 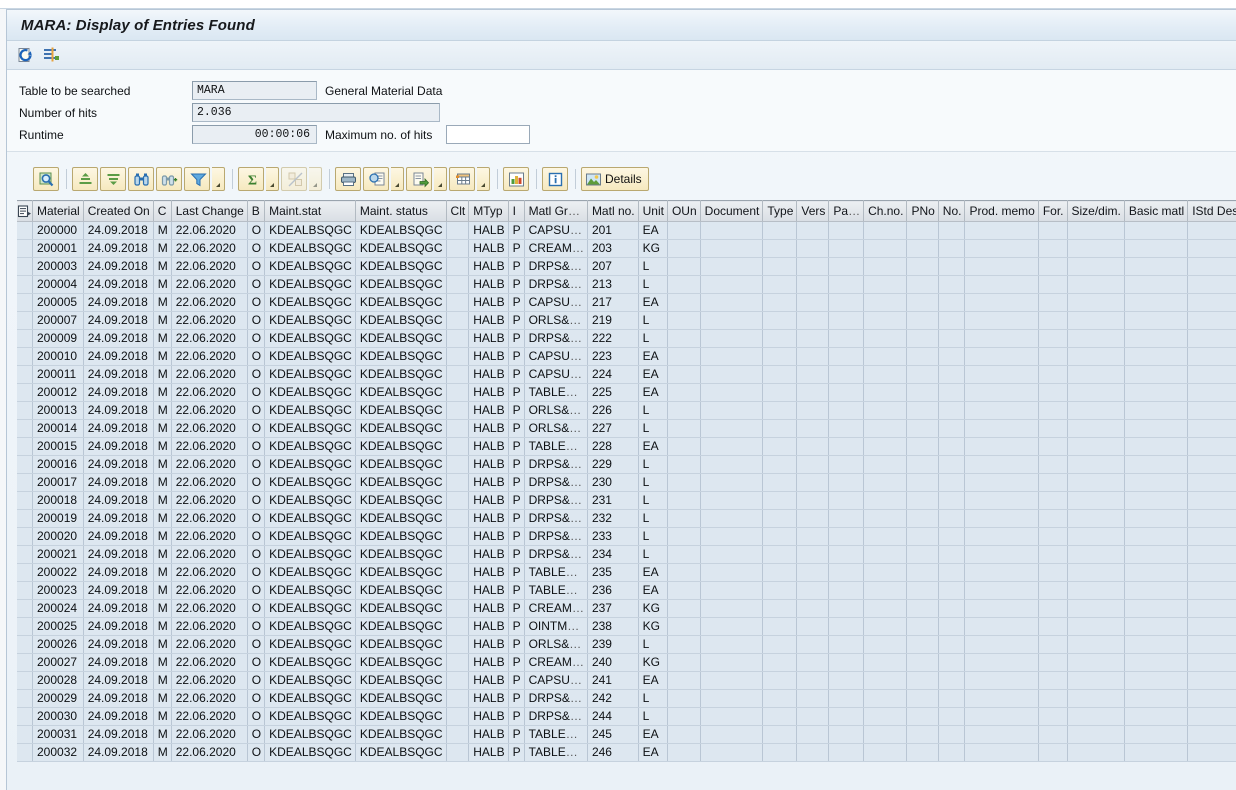 I want to click on col-header-maint-stat: Maint.stat, so click(x=310, y=211).